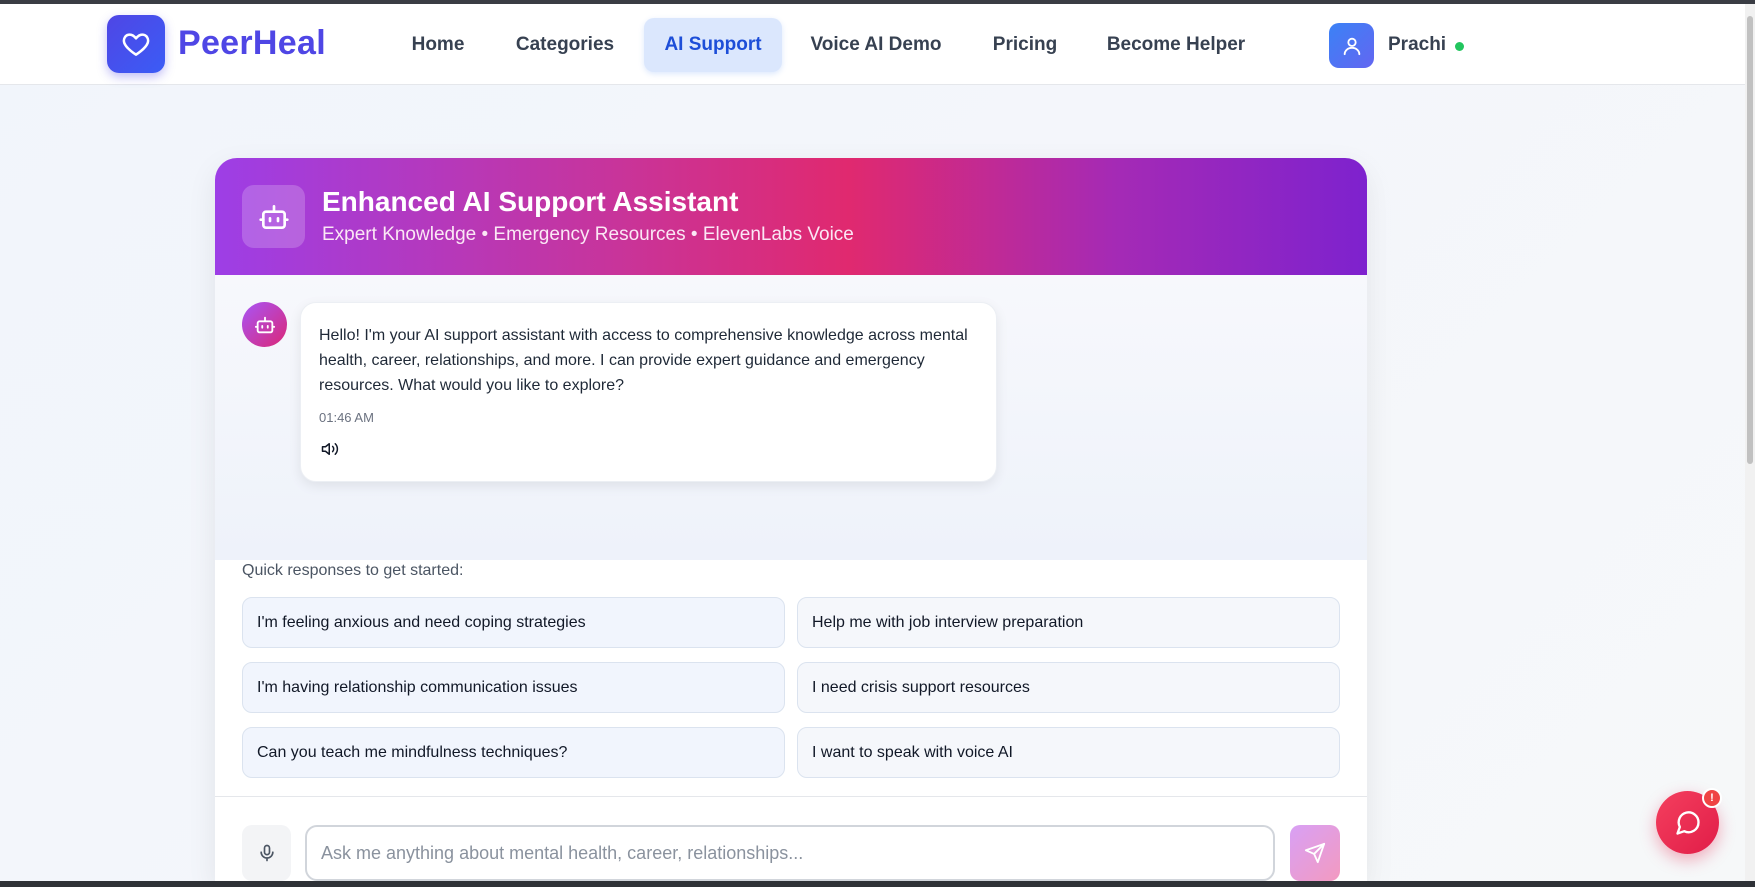 The width and height of the screenshot is (1755, 887). Describe the element at coordinates (1417, 45) in the screenshot. I see `user-name: Prachi` at that location.